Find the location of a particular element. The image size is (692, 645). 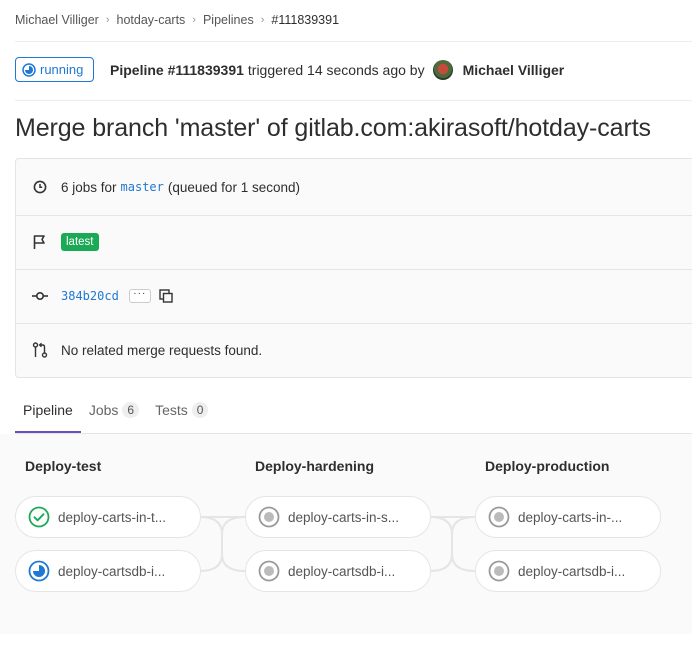

latest-badge: latest is located at coordinates (80, 242).